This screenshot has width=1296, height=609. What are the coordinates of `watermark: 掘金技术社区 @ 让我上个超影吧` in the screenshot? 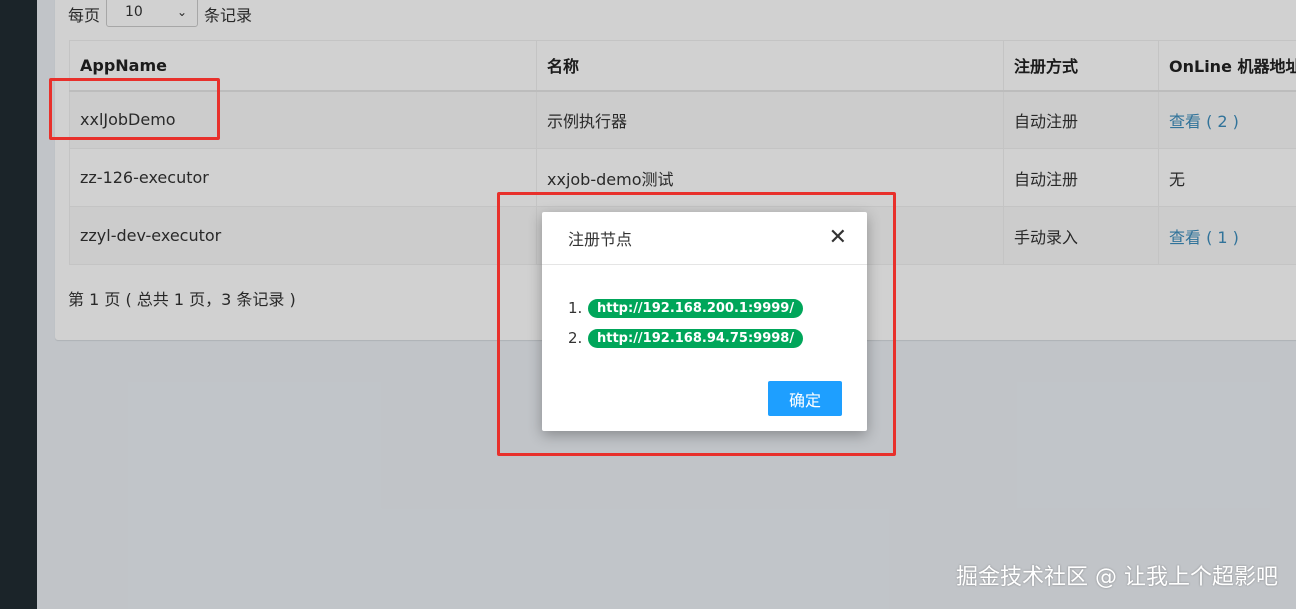 It's located at (1117, 577).